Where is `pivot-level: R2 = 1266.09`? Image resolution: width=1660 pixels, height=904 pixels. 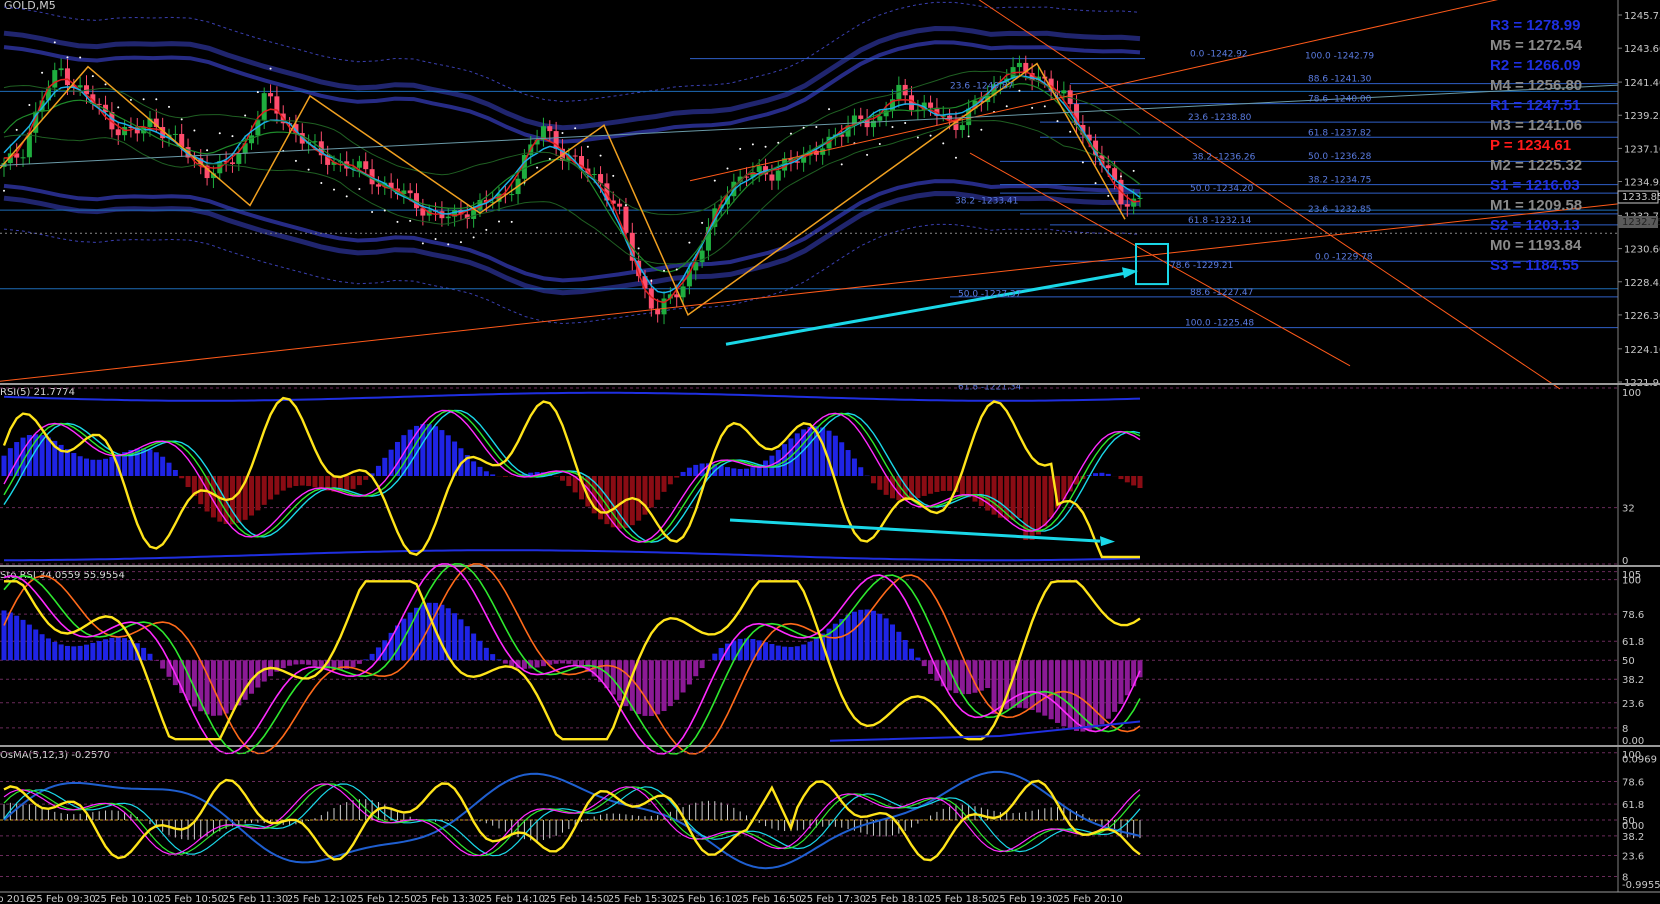 pivot-level: R2 = 1266.09 is located at coordinates (1535, 65).